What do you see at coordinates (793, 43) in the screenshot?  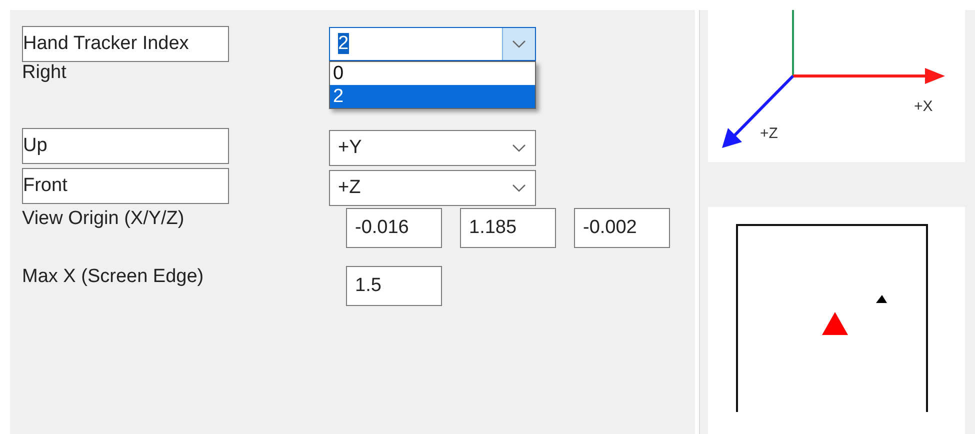 I see `y-axis-line` at bounding box center [793, 43].